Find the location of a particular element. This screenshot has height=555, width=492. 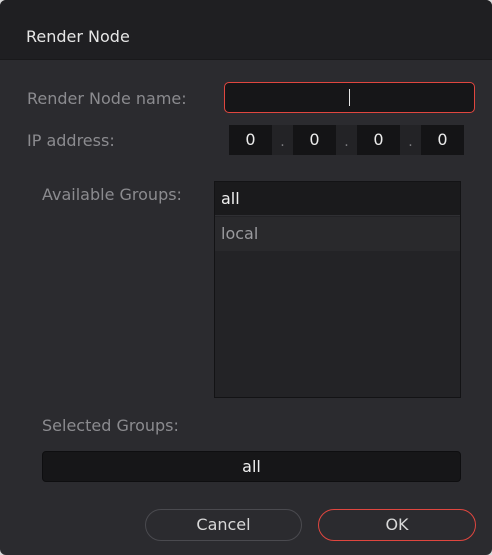

ip-octet-4: 0 is located at coordinates (442, 140).